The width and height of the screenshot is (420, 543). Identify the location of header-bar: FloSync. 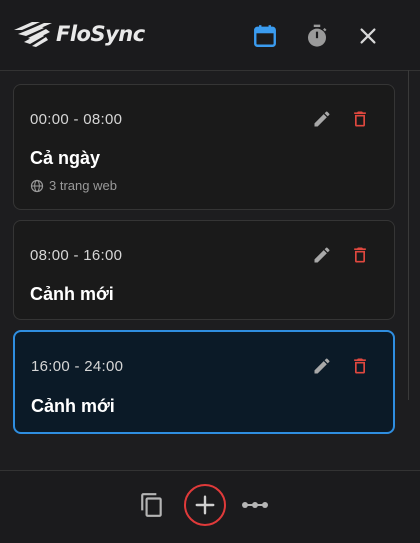
(210, 35).